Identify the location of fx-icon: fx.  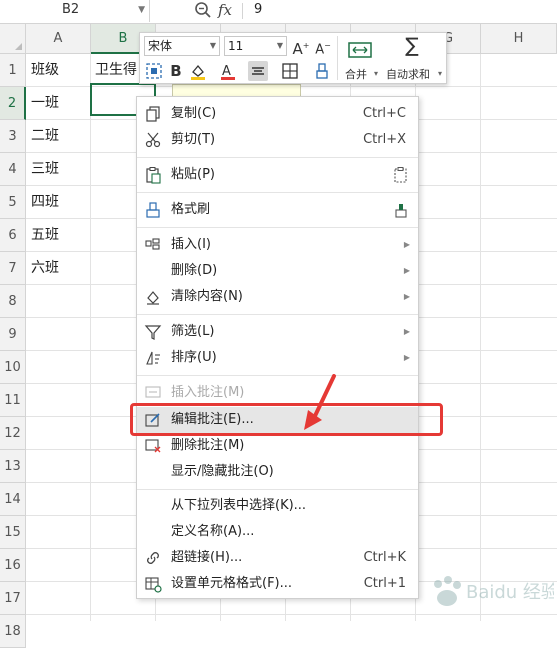
(225, 10).